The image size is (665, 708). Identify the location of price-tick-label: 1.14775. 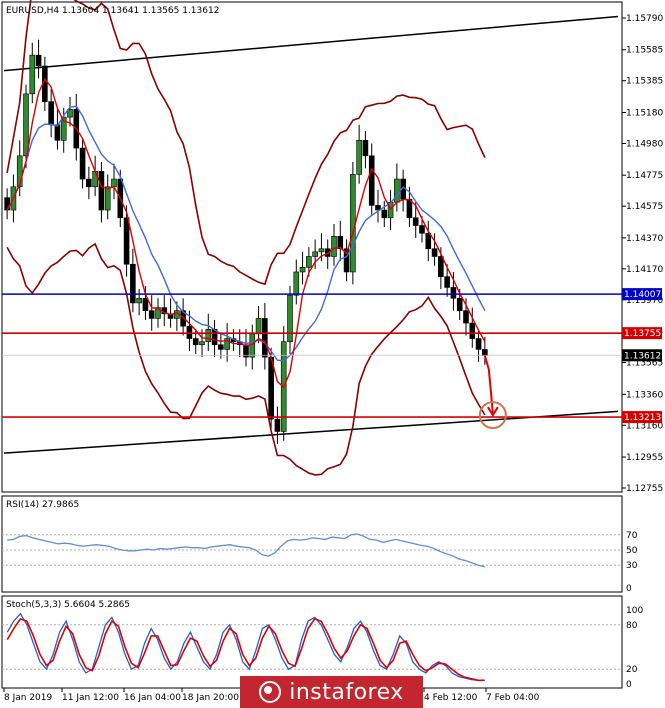
(644, 176).